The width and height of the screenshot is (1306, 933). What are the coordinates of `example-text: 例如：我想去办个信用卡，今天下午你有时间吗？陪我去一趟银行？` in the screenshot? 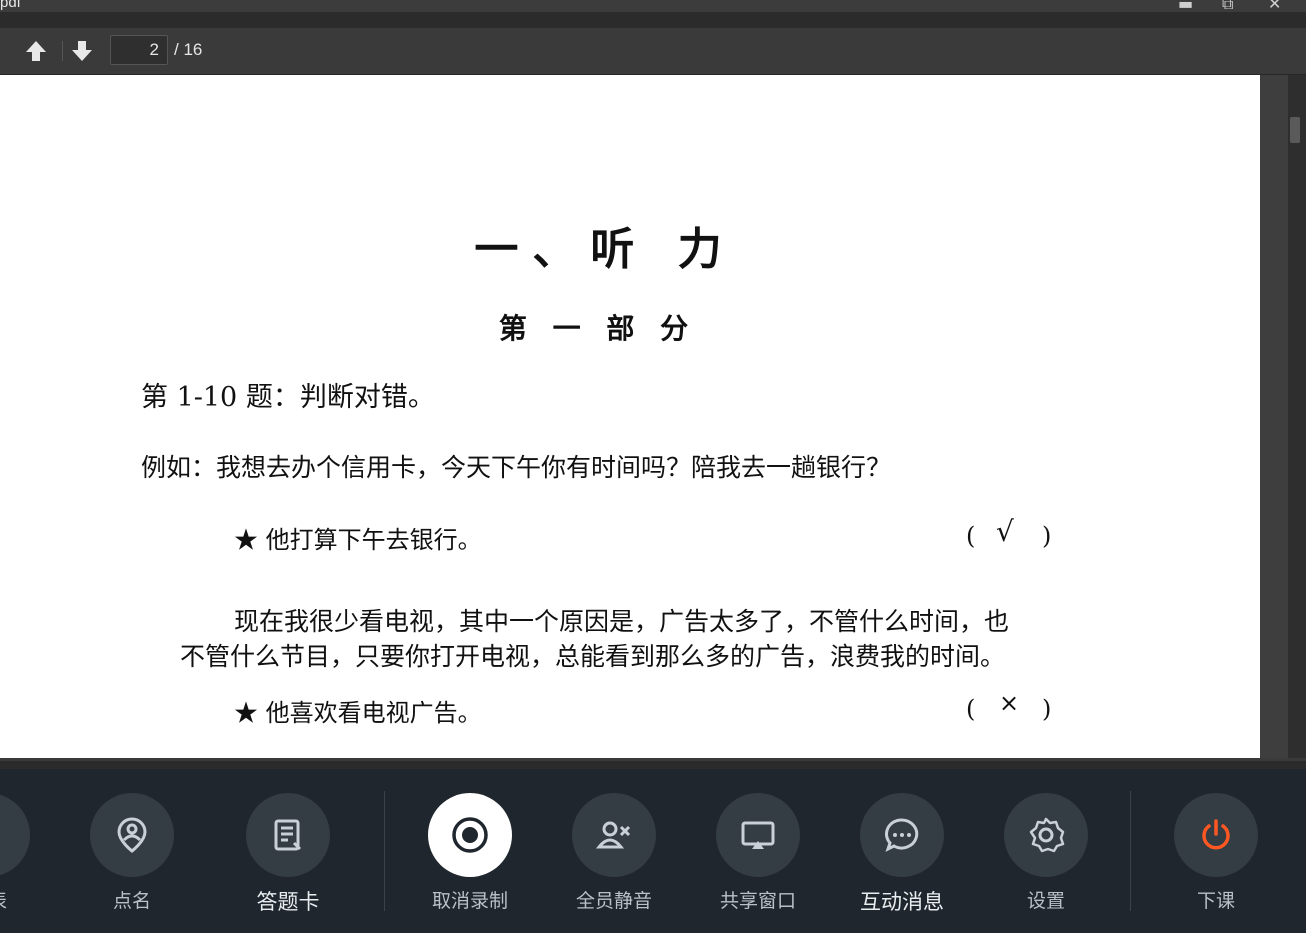 It's located at (516, 467).